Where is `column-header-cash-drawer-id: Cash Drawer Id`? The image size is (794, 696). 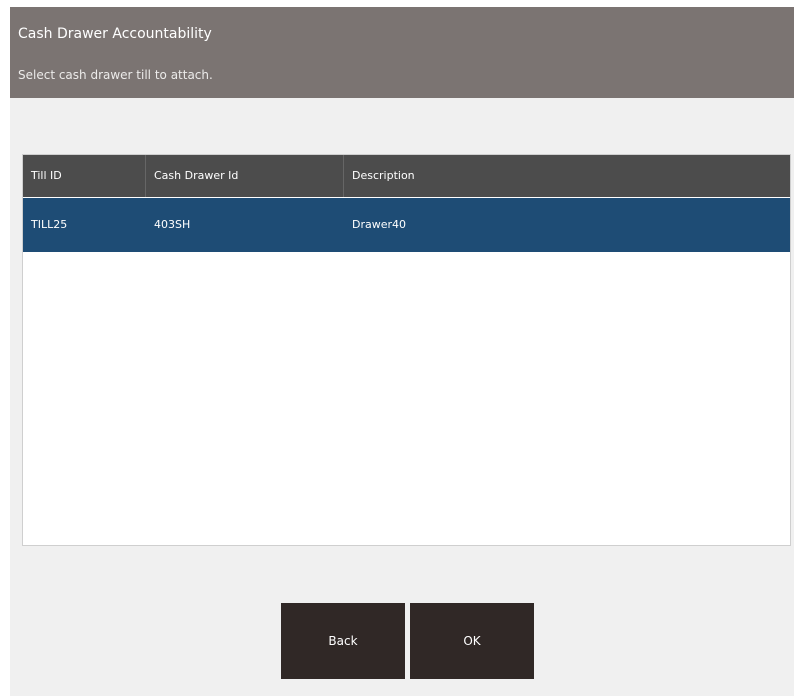 column-header-cash-drawer-id: Cash Drawer Id is located at coordinates (245, 176).